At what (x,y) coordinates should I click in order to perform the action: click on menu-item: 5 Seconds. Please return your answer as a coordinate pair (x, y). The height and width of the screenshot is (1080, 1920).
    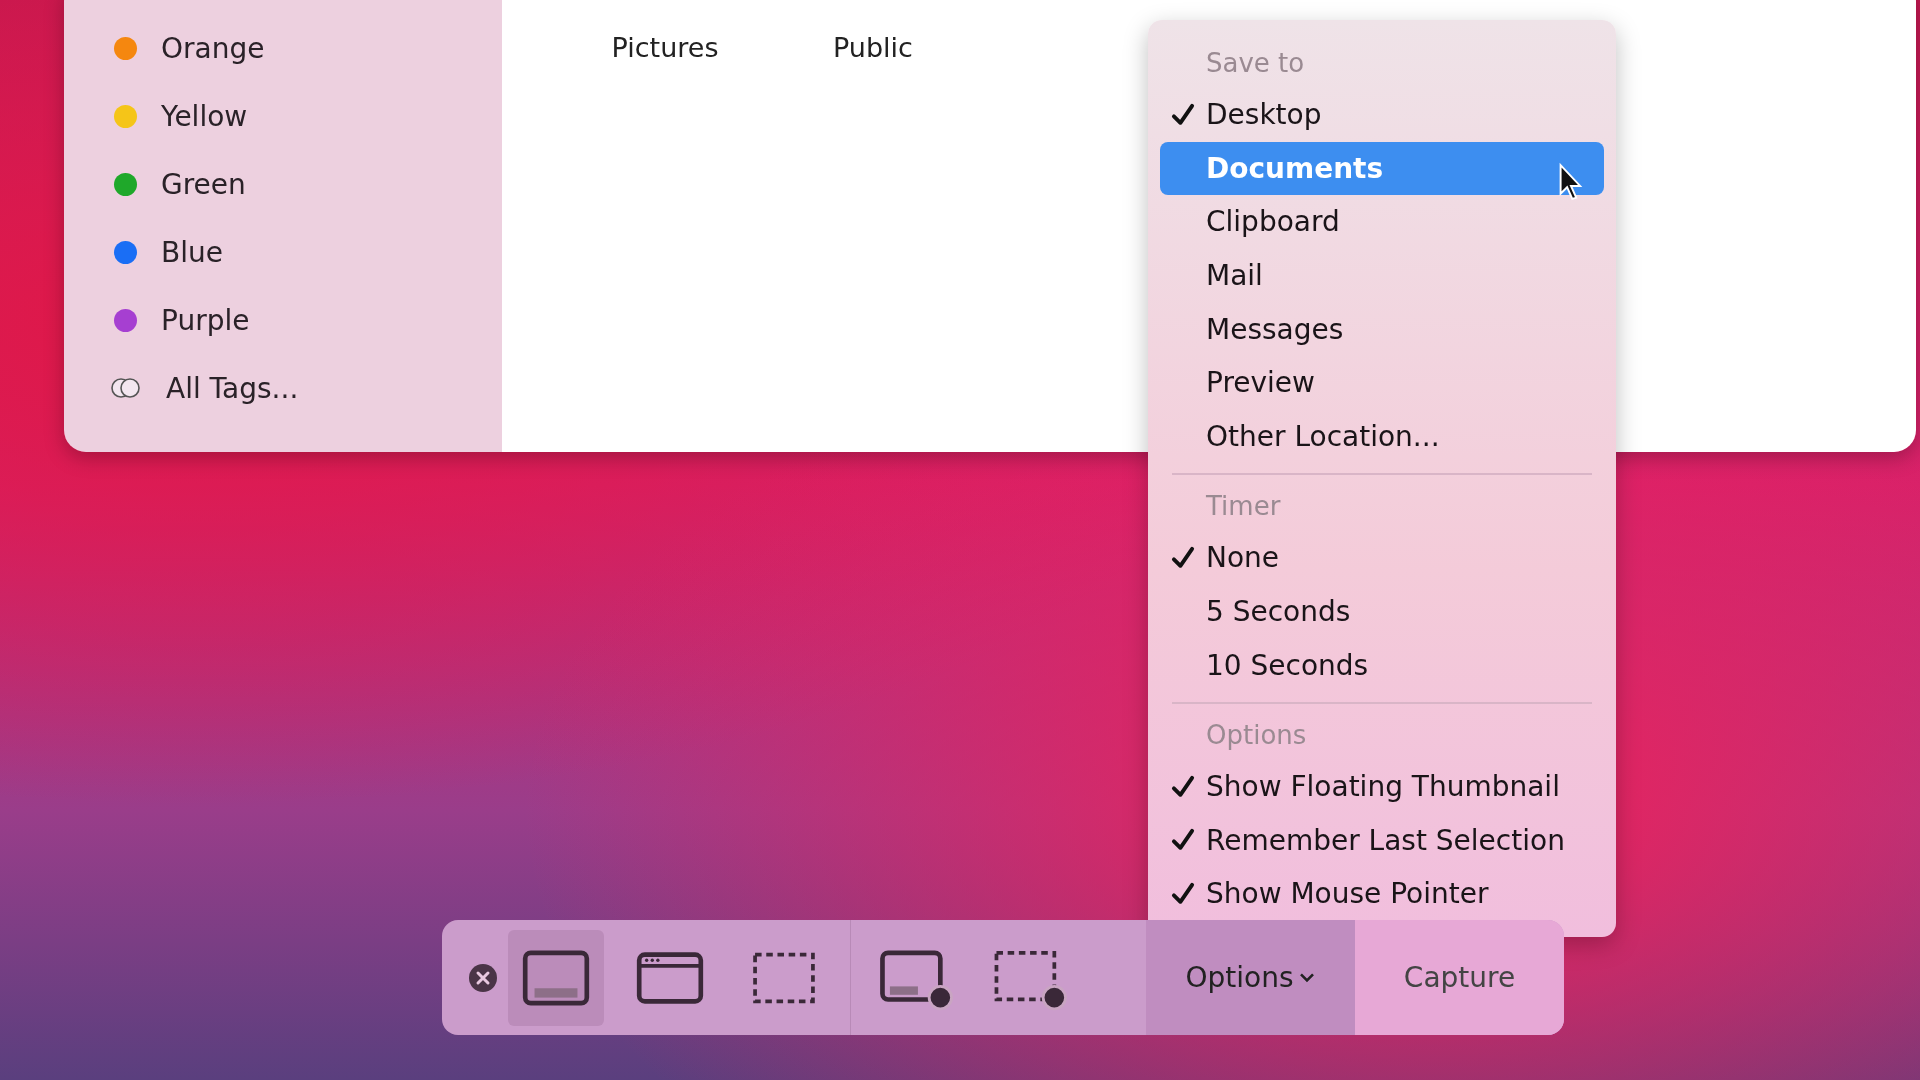
    Looking at the image, I should click on (1382, 611).